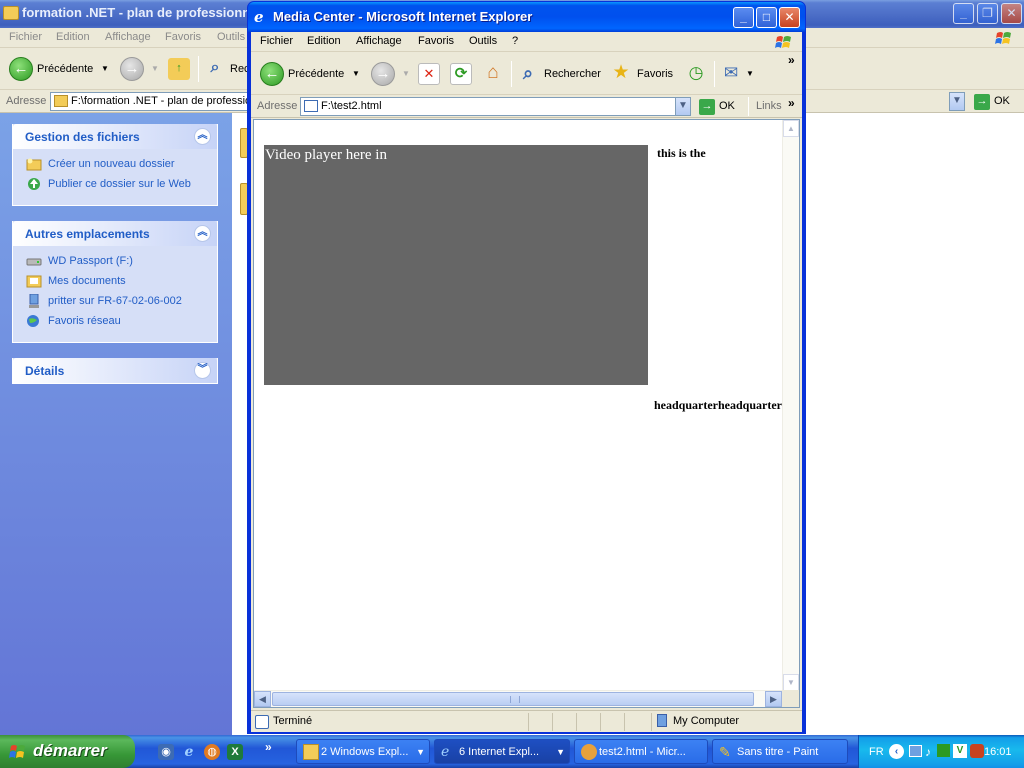 The image size is (1024, 768). I want to click on links-label: Links, so click(769, 106).